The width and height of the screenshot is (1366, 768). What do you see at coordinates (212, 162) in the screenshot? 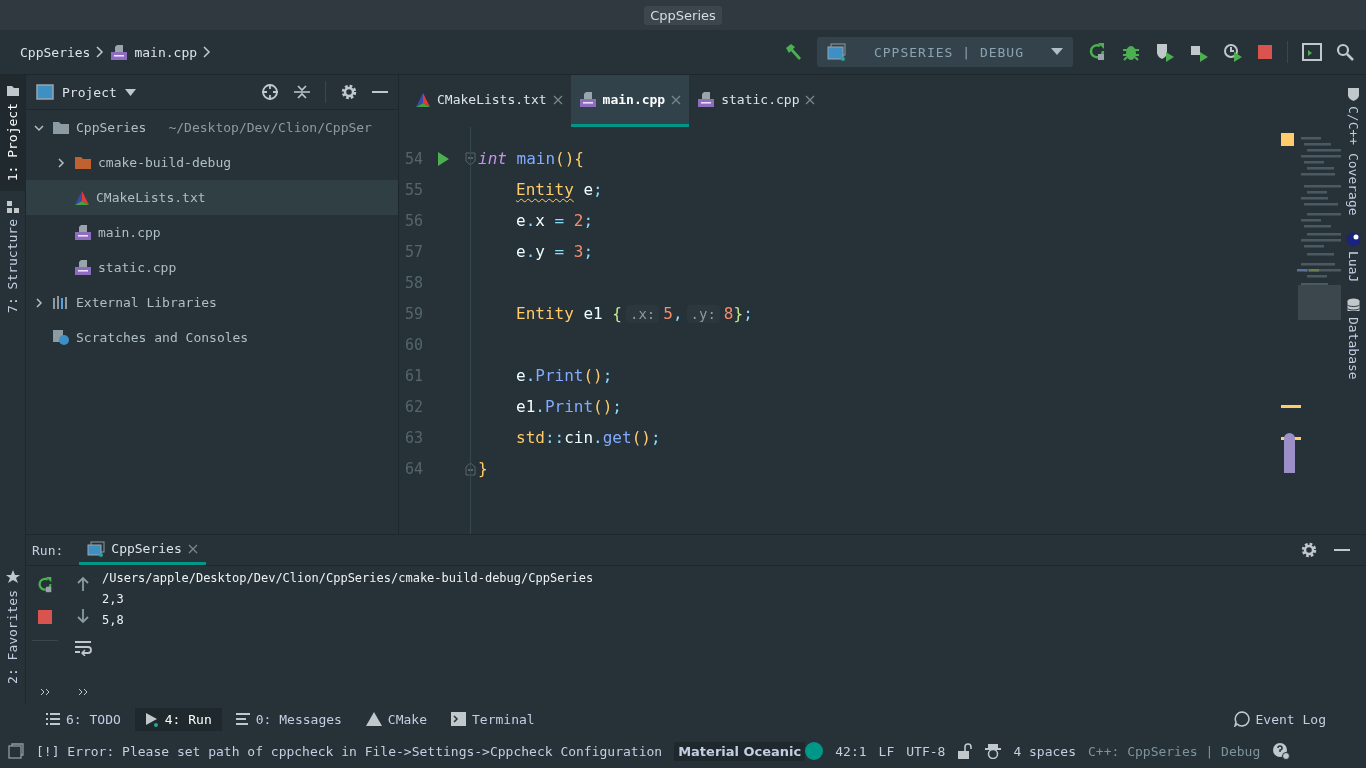
I see `tree-row: cmake-build-debug` at bounding box center [212, 162].